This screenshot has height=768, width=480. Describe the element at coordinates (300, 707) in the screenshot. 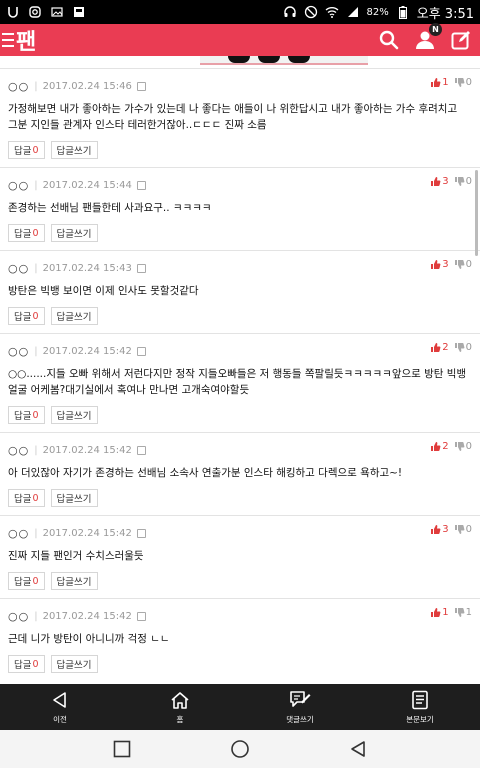

I see `nav-write-comment-button: 댓글쓰기` at that location.